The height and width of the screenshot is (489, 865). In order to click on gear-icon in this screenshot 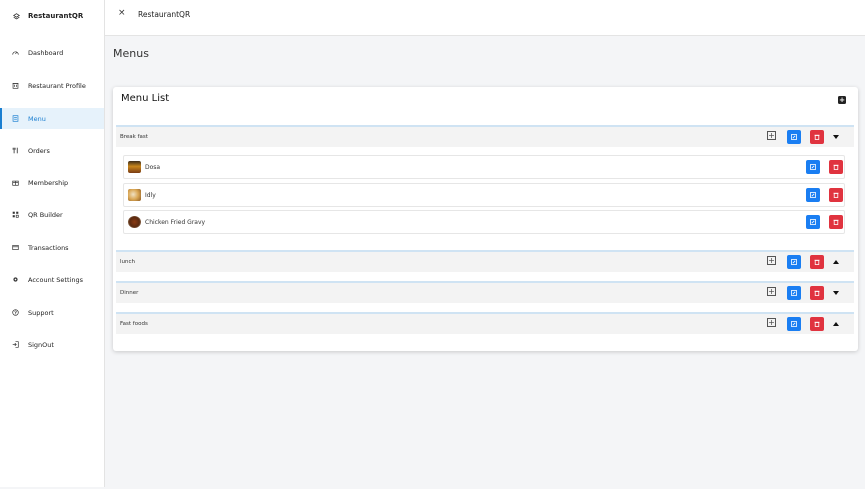, I will do `click(15, 279)`.